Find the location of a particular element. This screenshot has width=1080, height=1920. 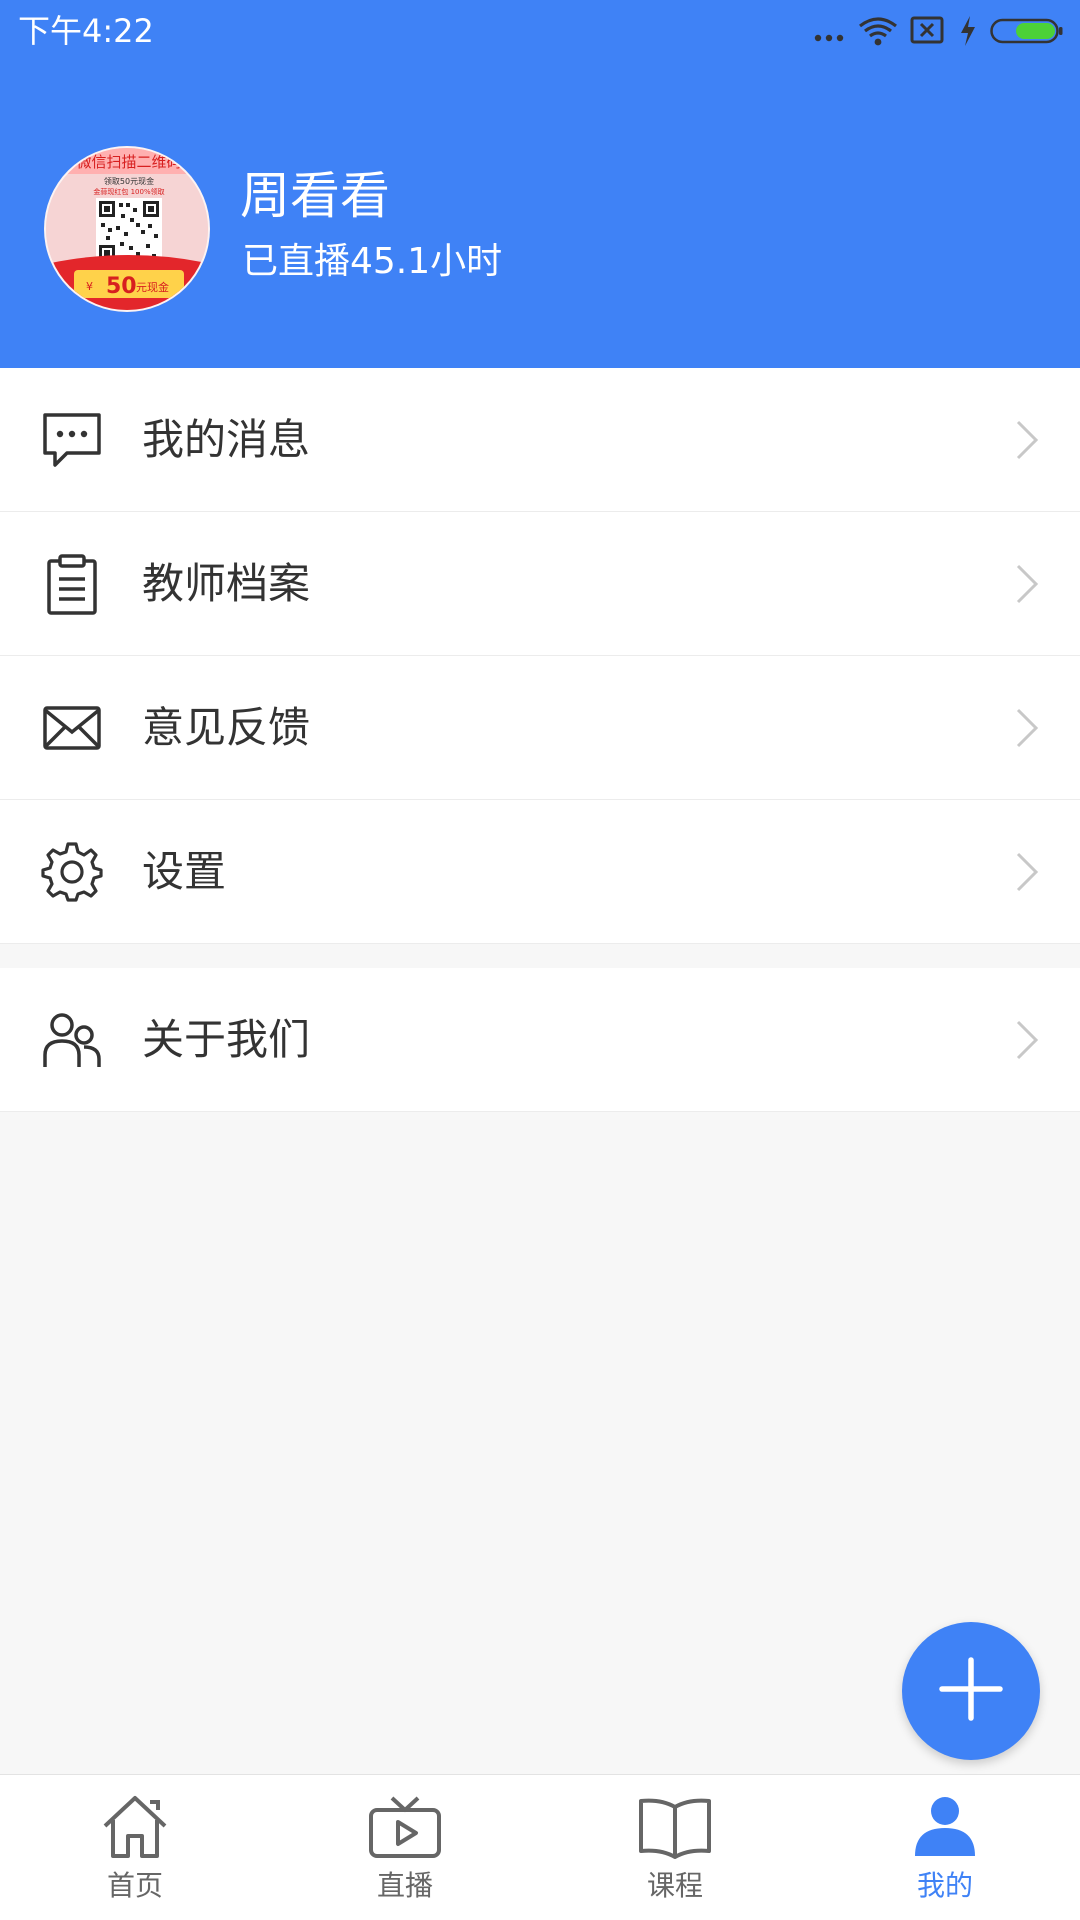

avatar-line1: 领取50元现金 is located at coordinates (129, 181).